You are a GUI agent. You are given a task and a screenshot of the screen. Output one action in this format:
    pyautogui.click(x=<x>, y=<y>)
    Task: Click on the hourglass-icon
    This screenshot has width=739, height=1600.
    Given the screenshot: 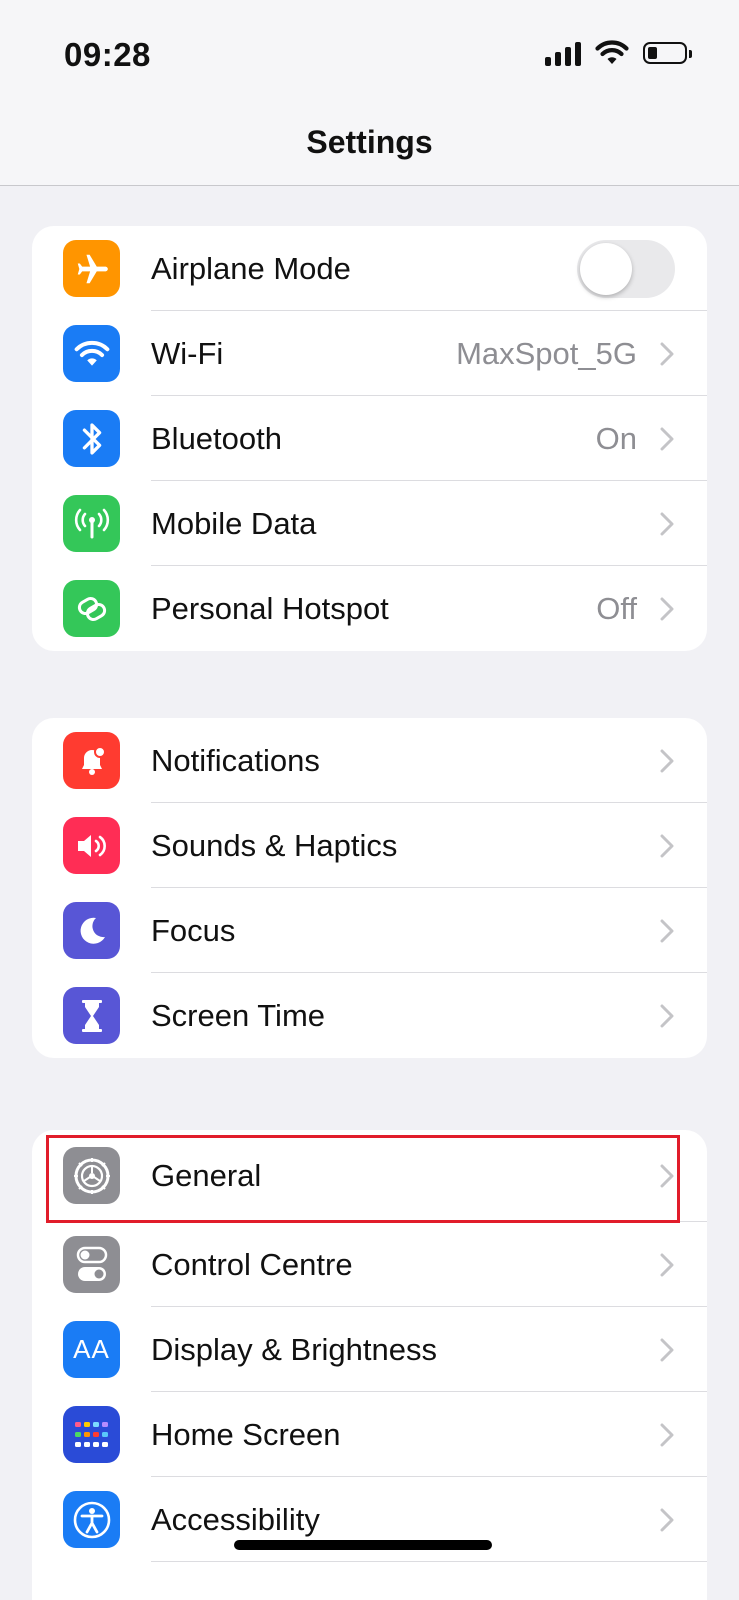 What is the action you would take?
    pyautogui.click(x=91, y=1015)
    